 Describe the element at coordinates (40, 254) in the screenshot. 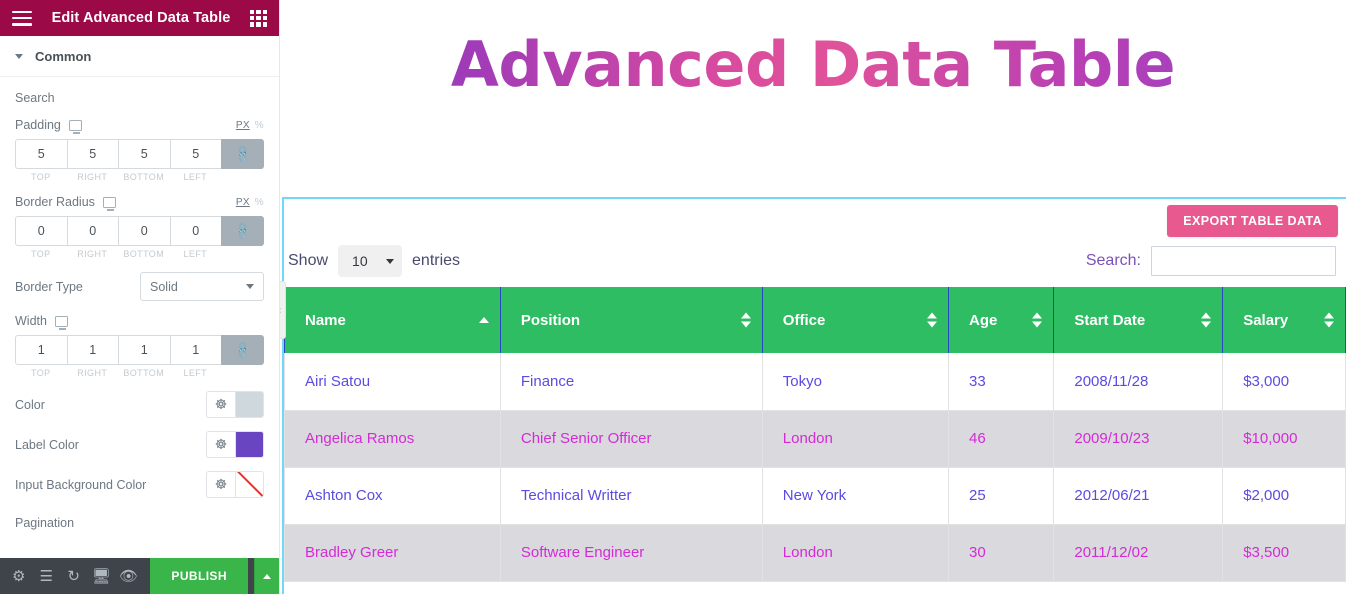

I see `border-radius-label-top: TOP` at that location.